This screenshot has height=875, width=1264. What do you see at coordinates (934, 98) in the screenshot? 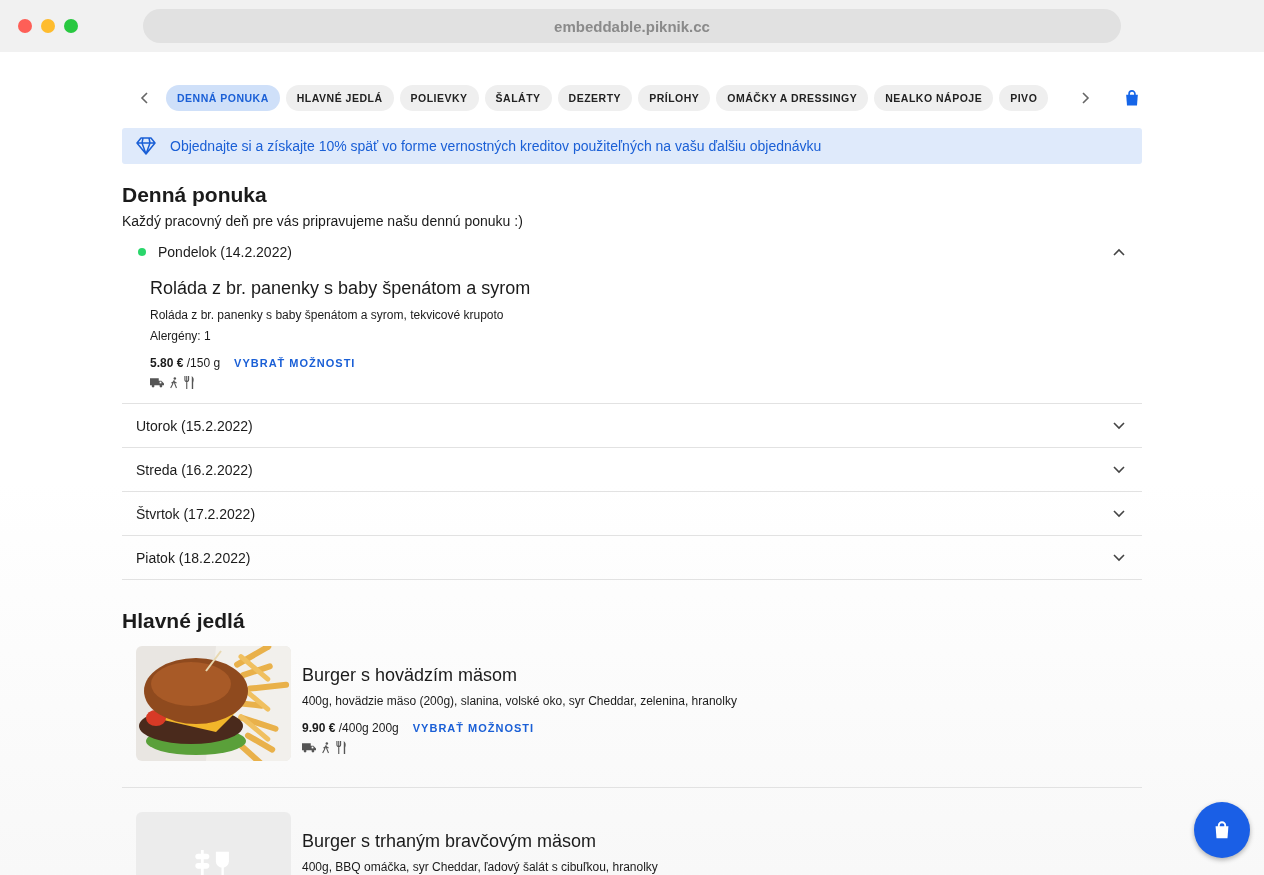
I see `category-tab: NEALKO NÁPOJE` at bounding box center [934, 98].